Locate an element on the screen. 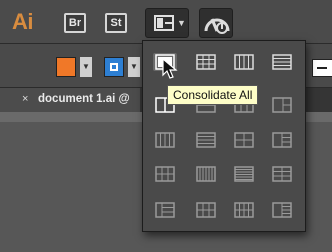 This screenshot has height=252, width=332. pointer-cursor-icon is located at coordinates (170, 68).